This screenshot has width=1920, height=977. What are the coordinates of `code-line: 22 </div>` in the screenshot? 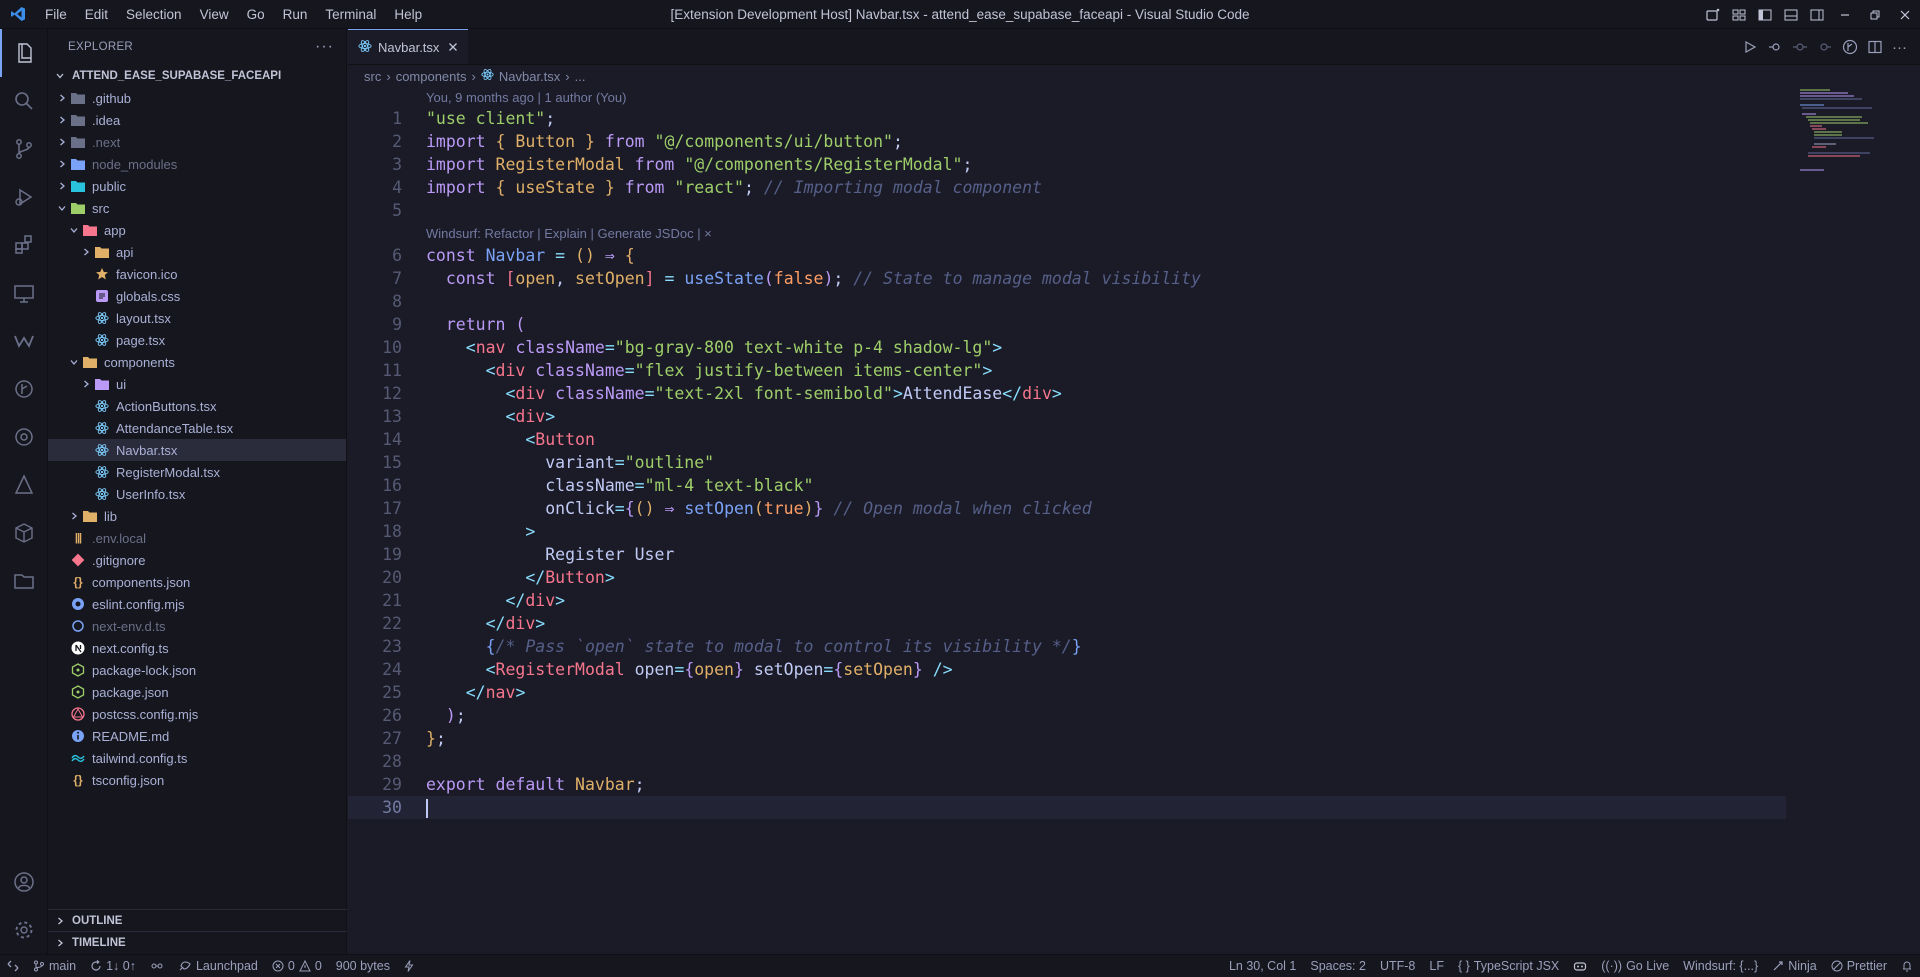 It's located at (1068, 623).